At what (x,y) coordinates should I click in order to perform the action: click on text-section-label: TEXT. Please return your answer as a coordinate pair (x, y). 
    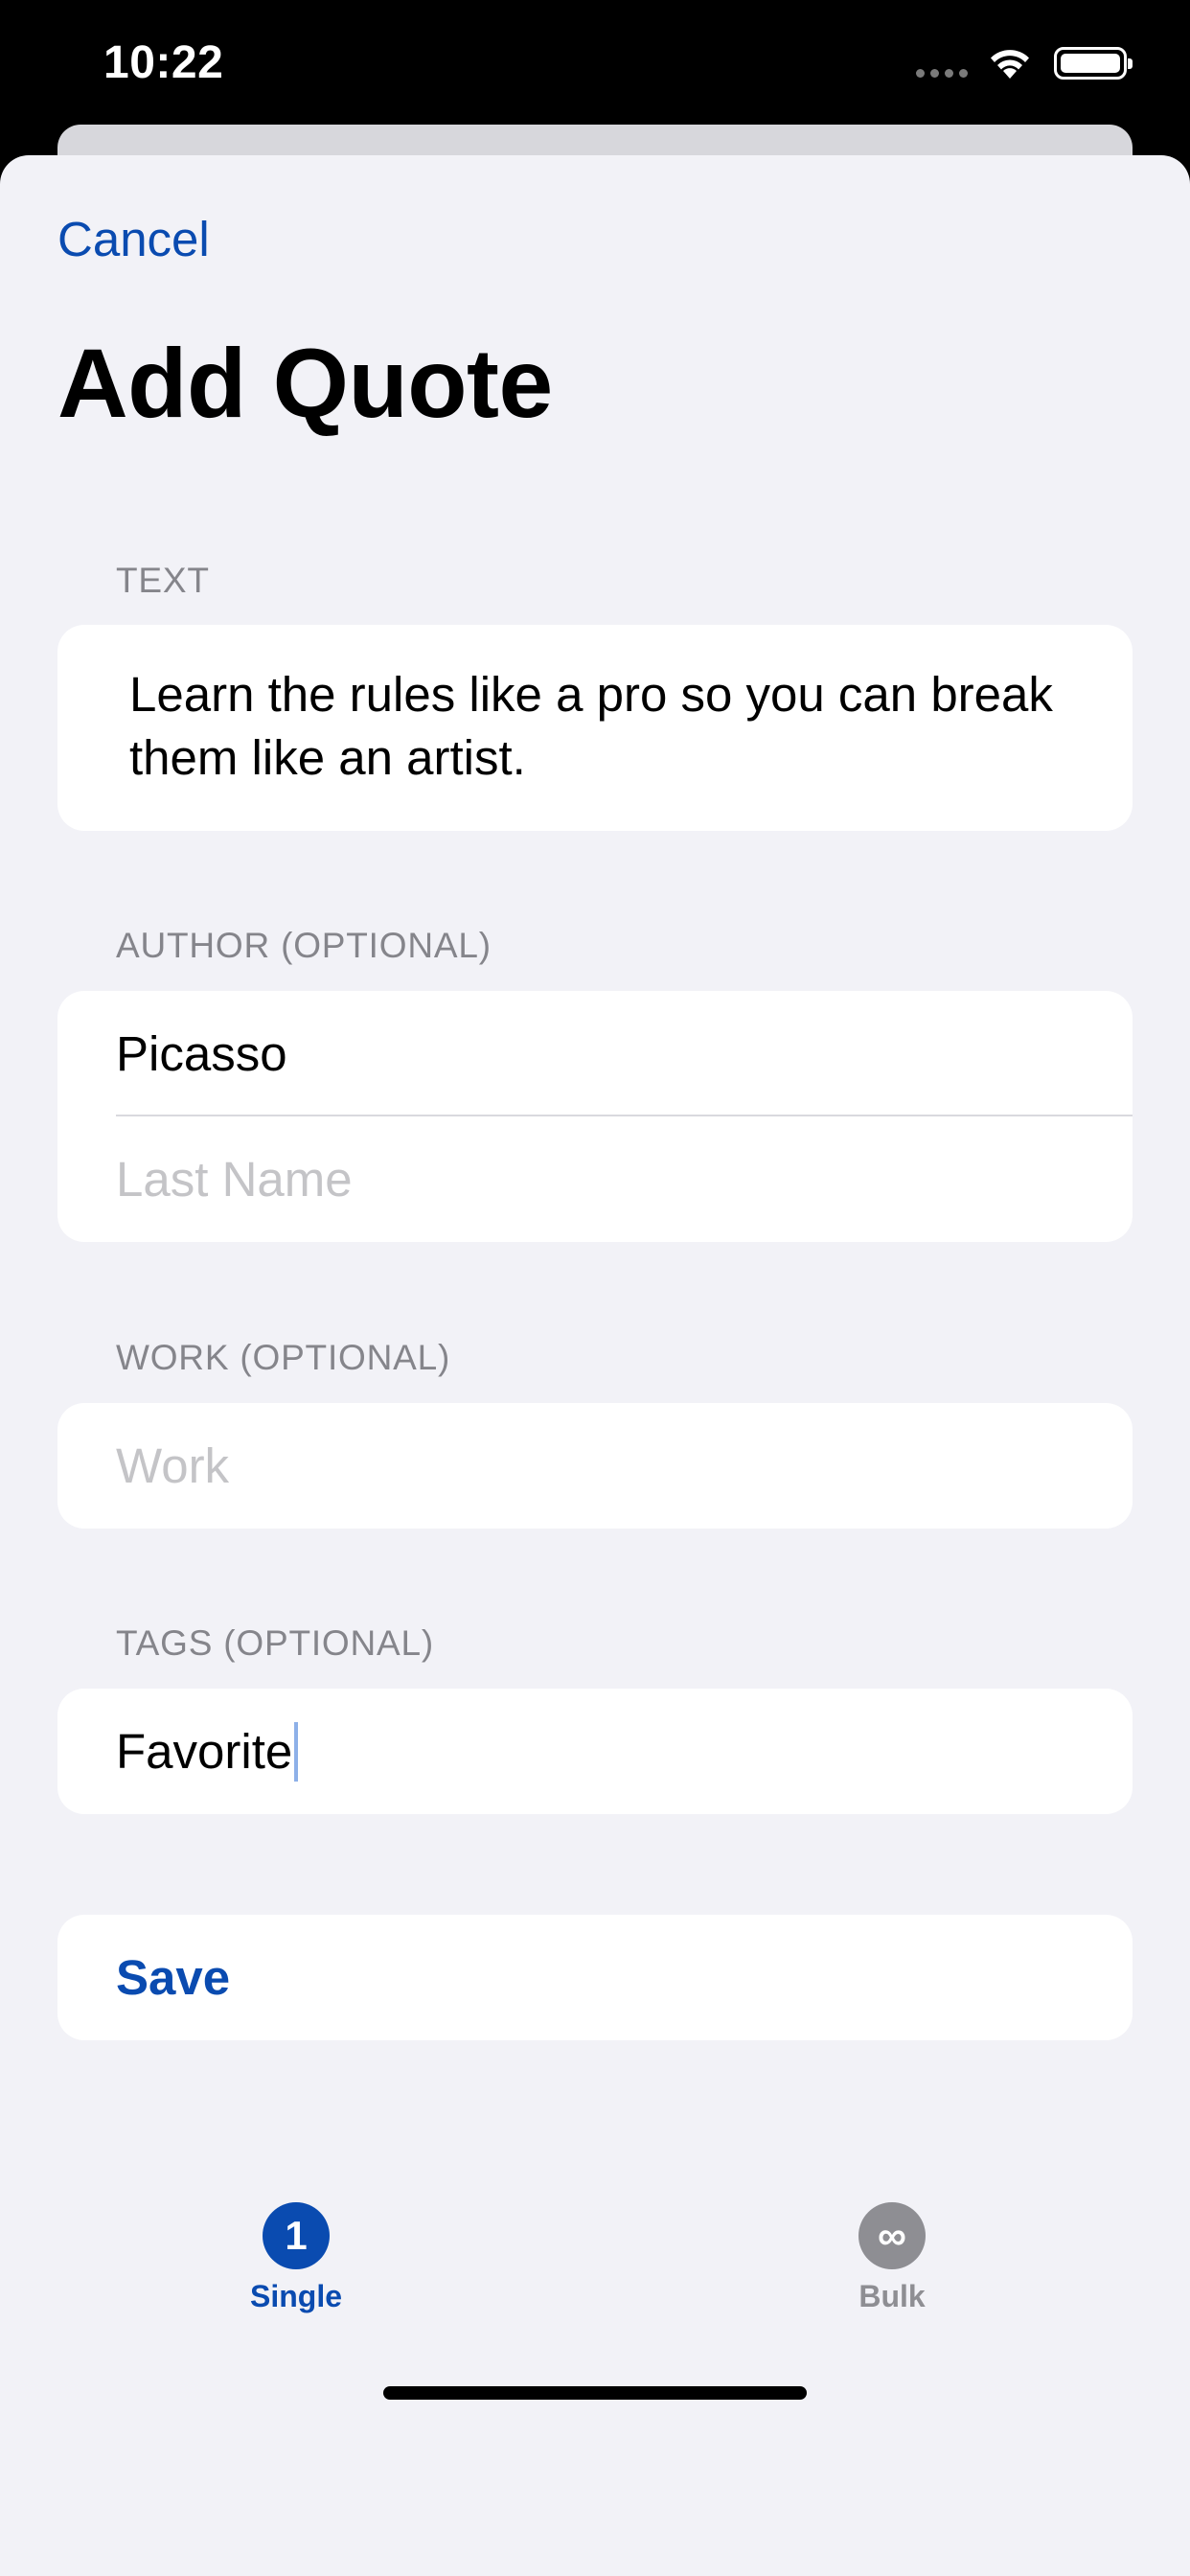
    Looking at the image, I should click on (163, 580).